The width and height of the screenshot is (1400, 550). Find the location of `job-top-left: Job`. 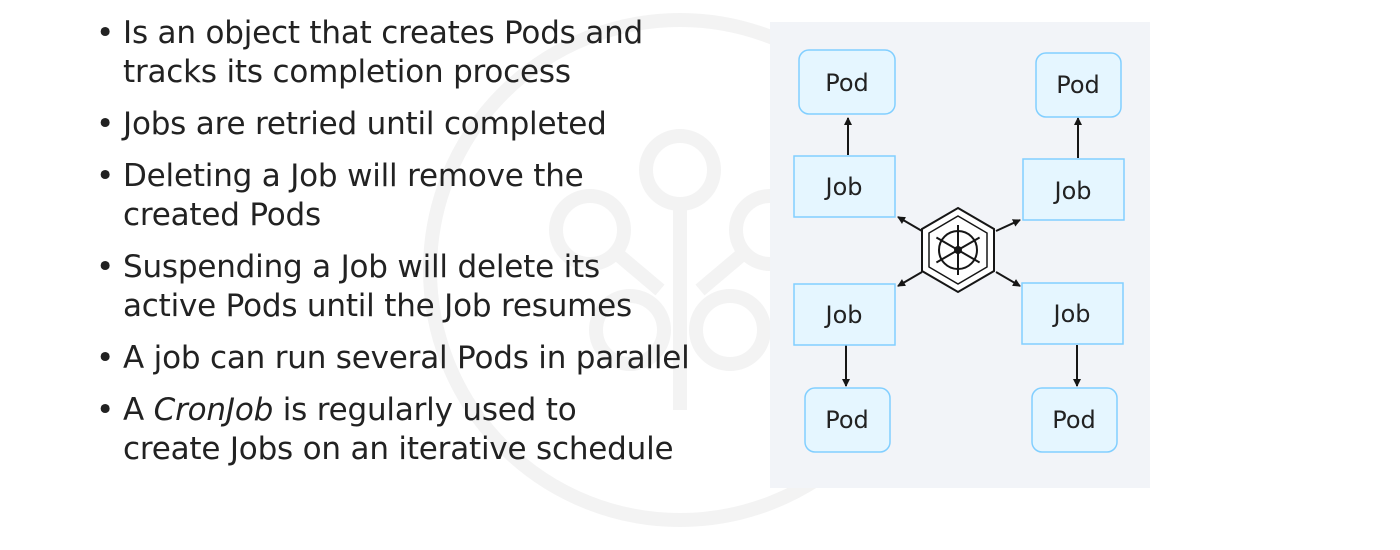

job-top-left: Job is located at coordinates (844, 186).